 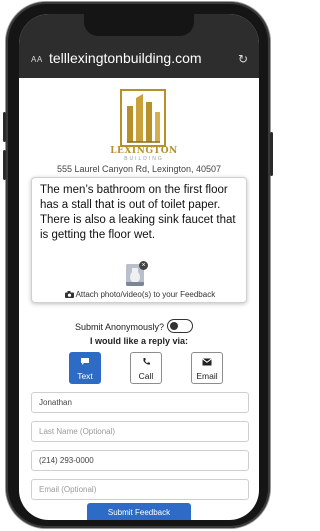 I want to click on email-field, so click(x=140, y=489).